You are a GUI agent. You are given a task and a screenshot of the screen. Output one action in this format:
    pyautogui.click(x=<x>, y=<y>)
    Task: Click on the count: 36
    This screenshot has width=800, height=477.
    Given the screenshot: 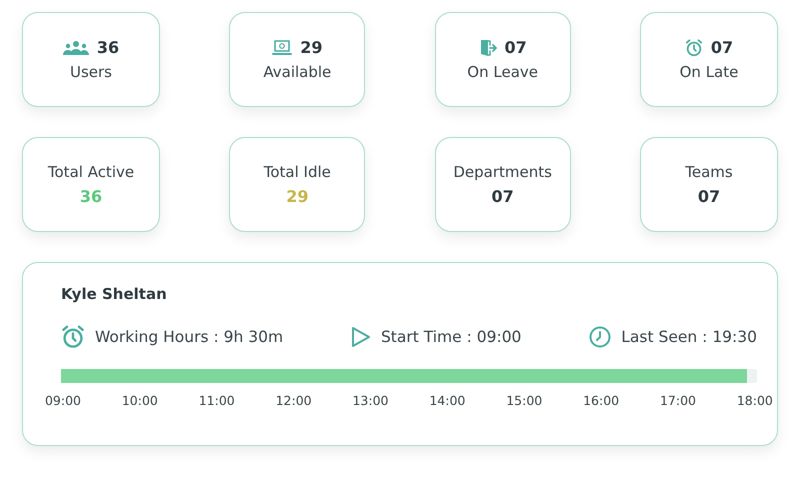 What is the action you would take?
    pyautogui.click(x=108, y=47)
    